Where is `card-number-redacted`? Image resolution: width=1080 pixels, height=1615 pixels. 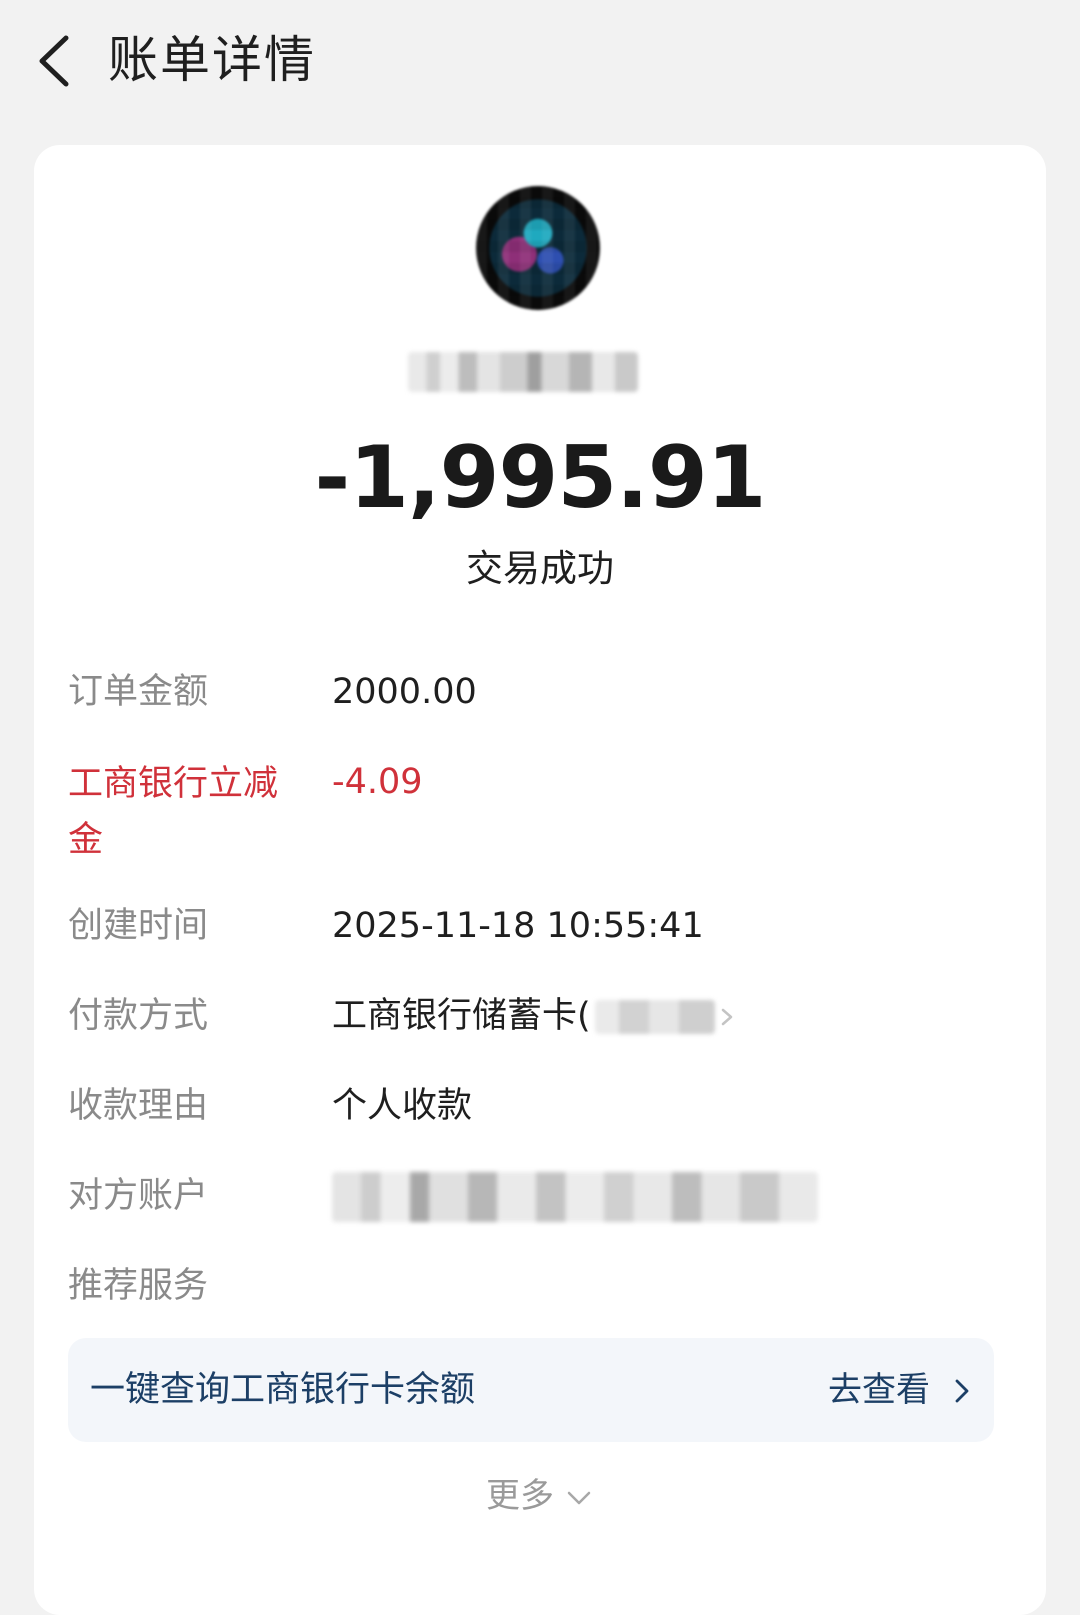 card-number-redacted is located at coordinates (654, 1017).